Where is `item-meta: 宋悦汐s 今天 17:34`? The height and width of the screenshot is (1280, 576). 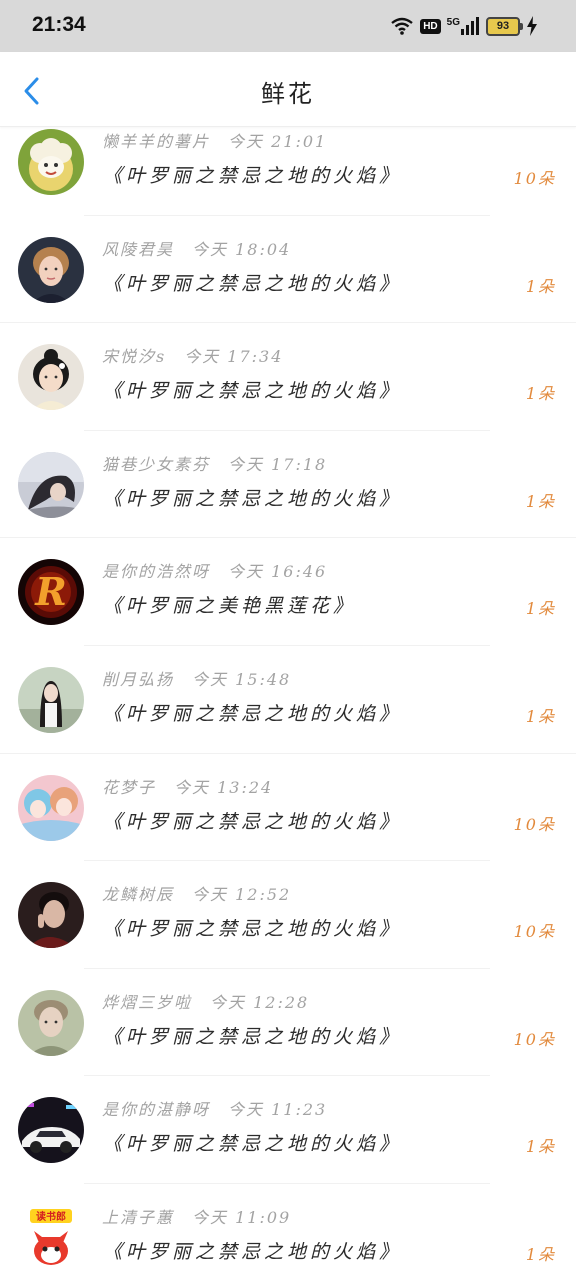
item-meta: 宋悦汐s 今天 17:34 is located at coordinates (192, 355).